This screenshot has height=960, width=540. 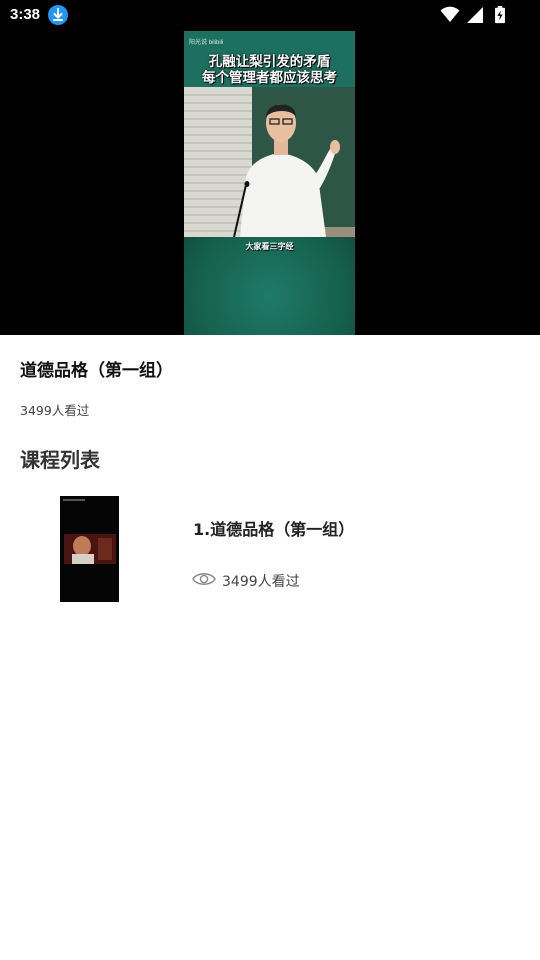 What do you see at coordinates (500, 15) in the screenshot?
I see `battery-charging-icon` at bounding box center [500, 15].